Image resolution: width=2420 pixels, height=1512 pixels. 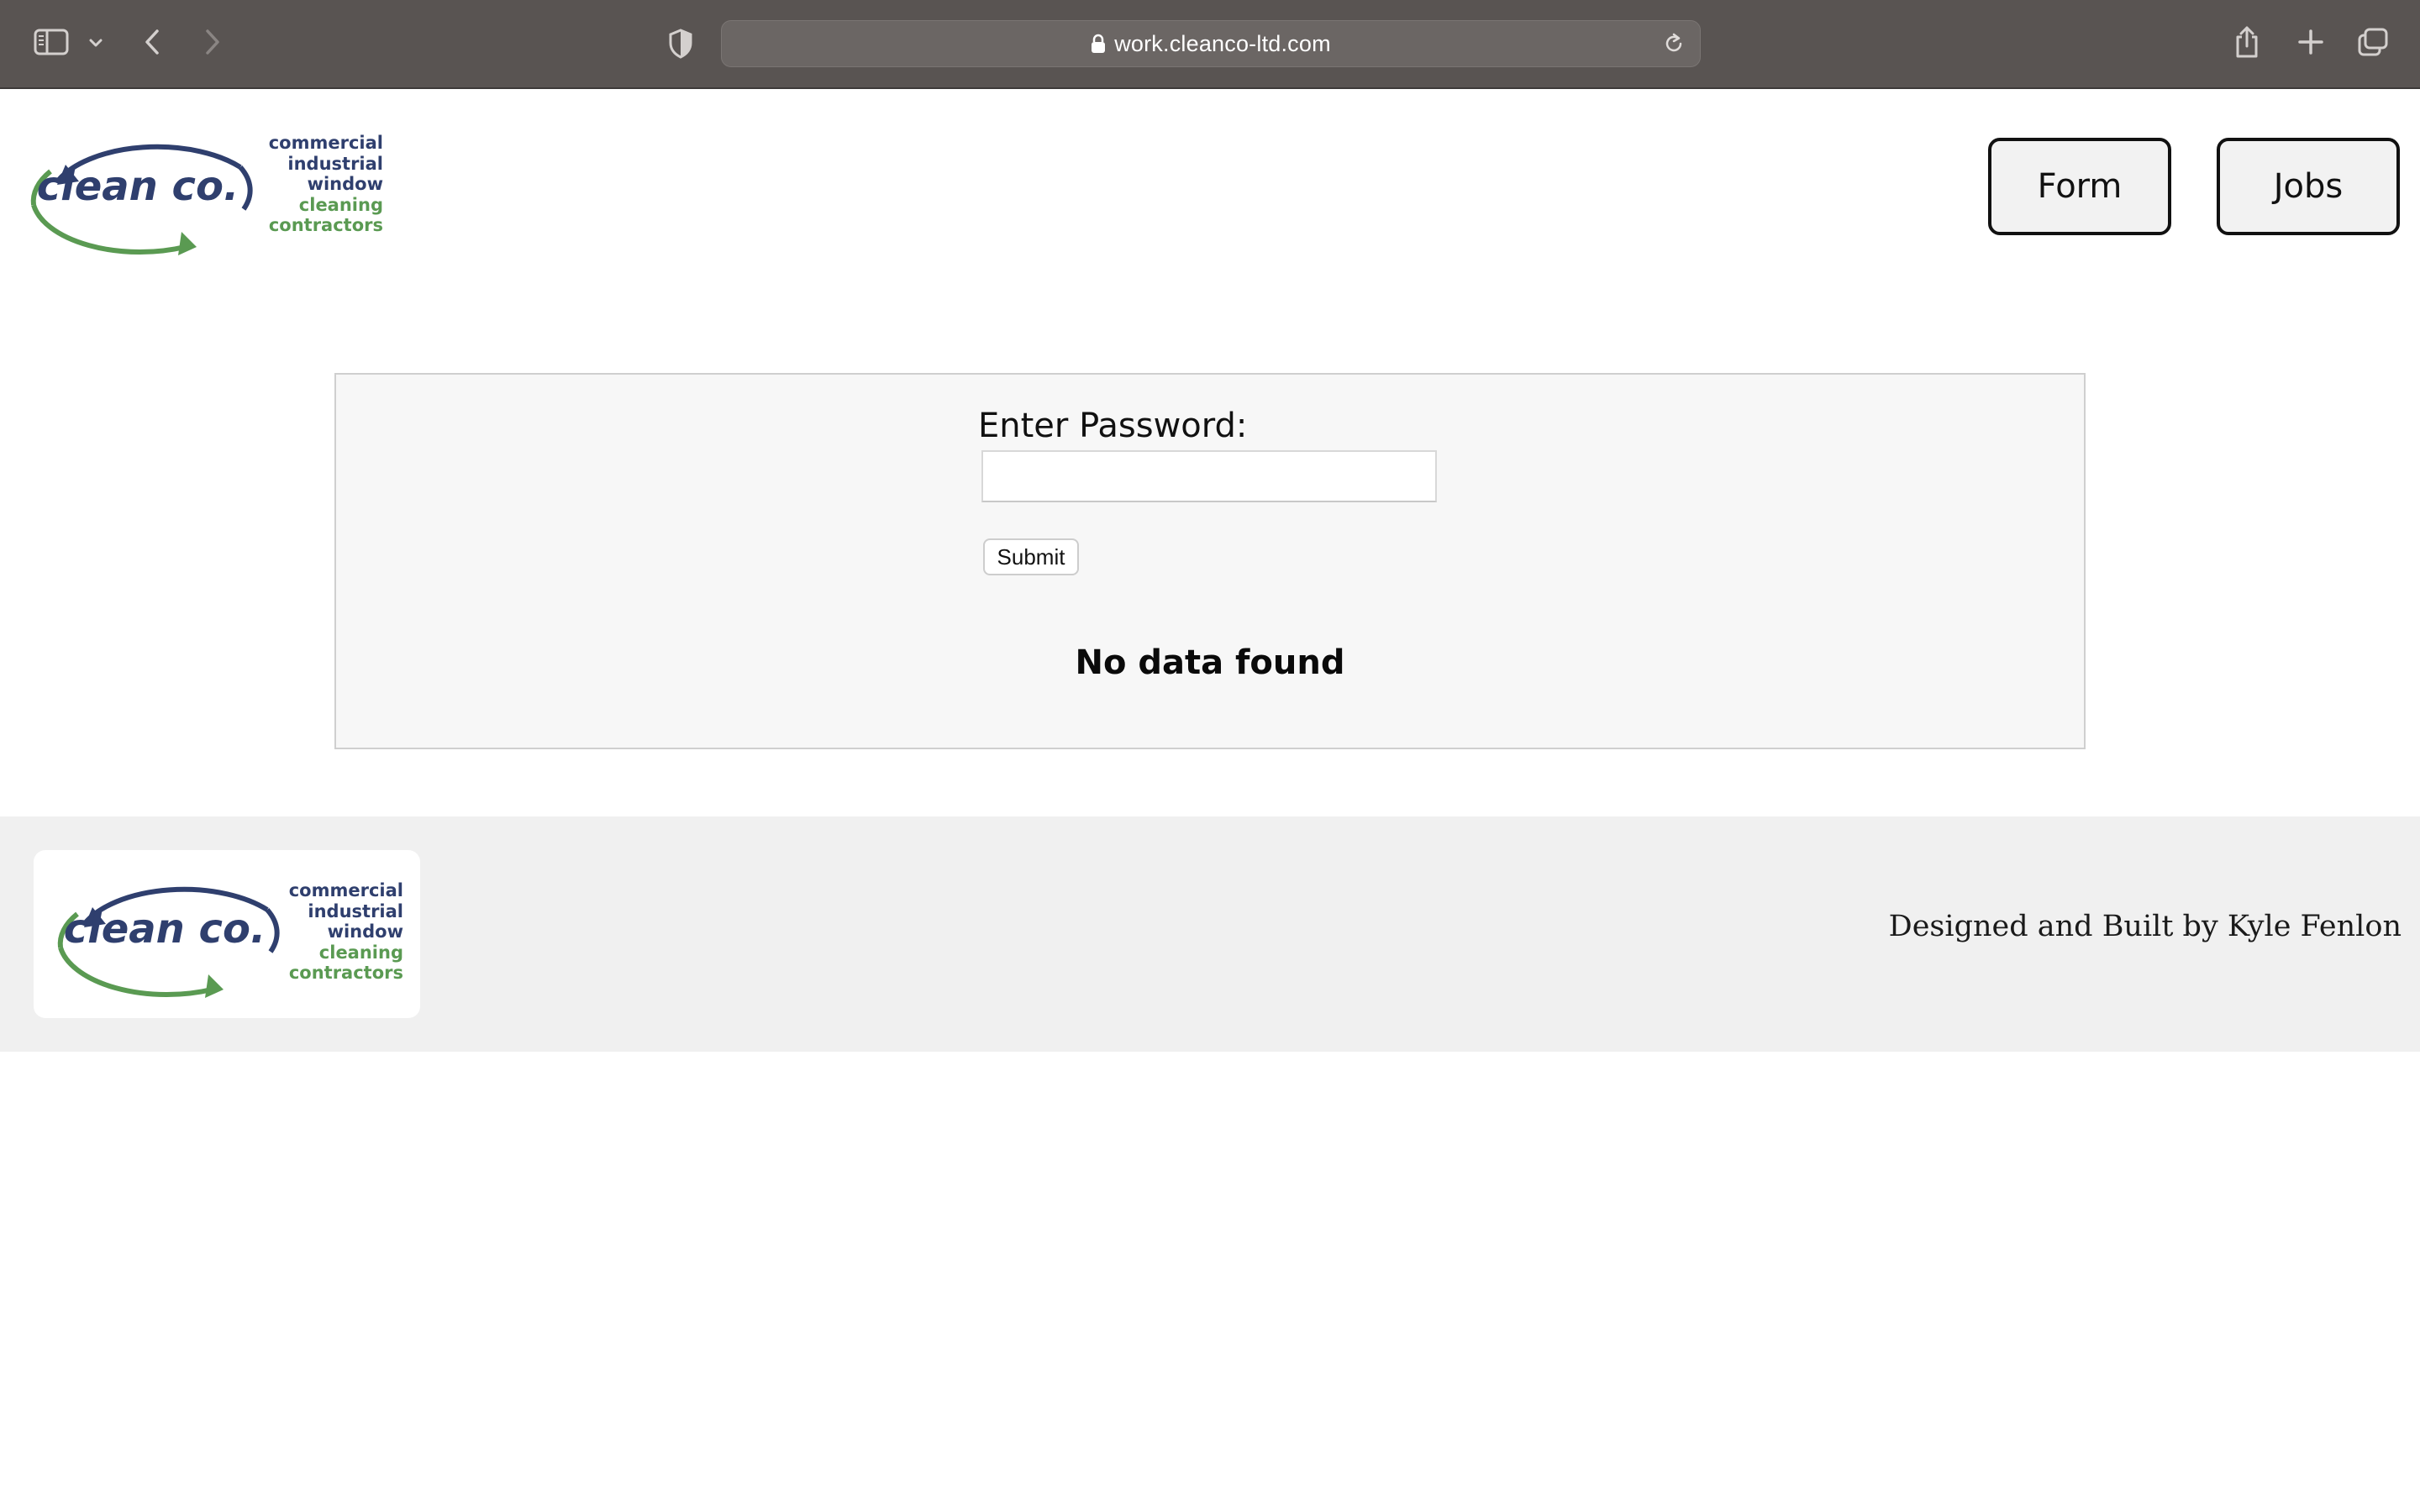 What do you see at coordinates (96, 42) in the screenshot?
I see `chevron-down-icon` at bounding box center [96, 42].